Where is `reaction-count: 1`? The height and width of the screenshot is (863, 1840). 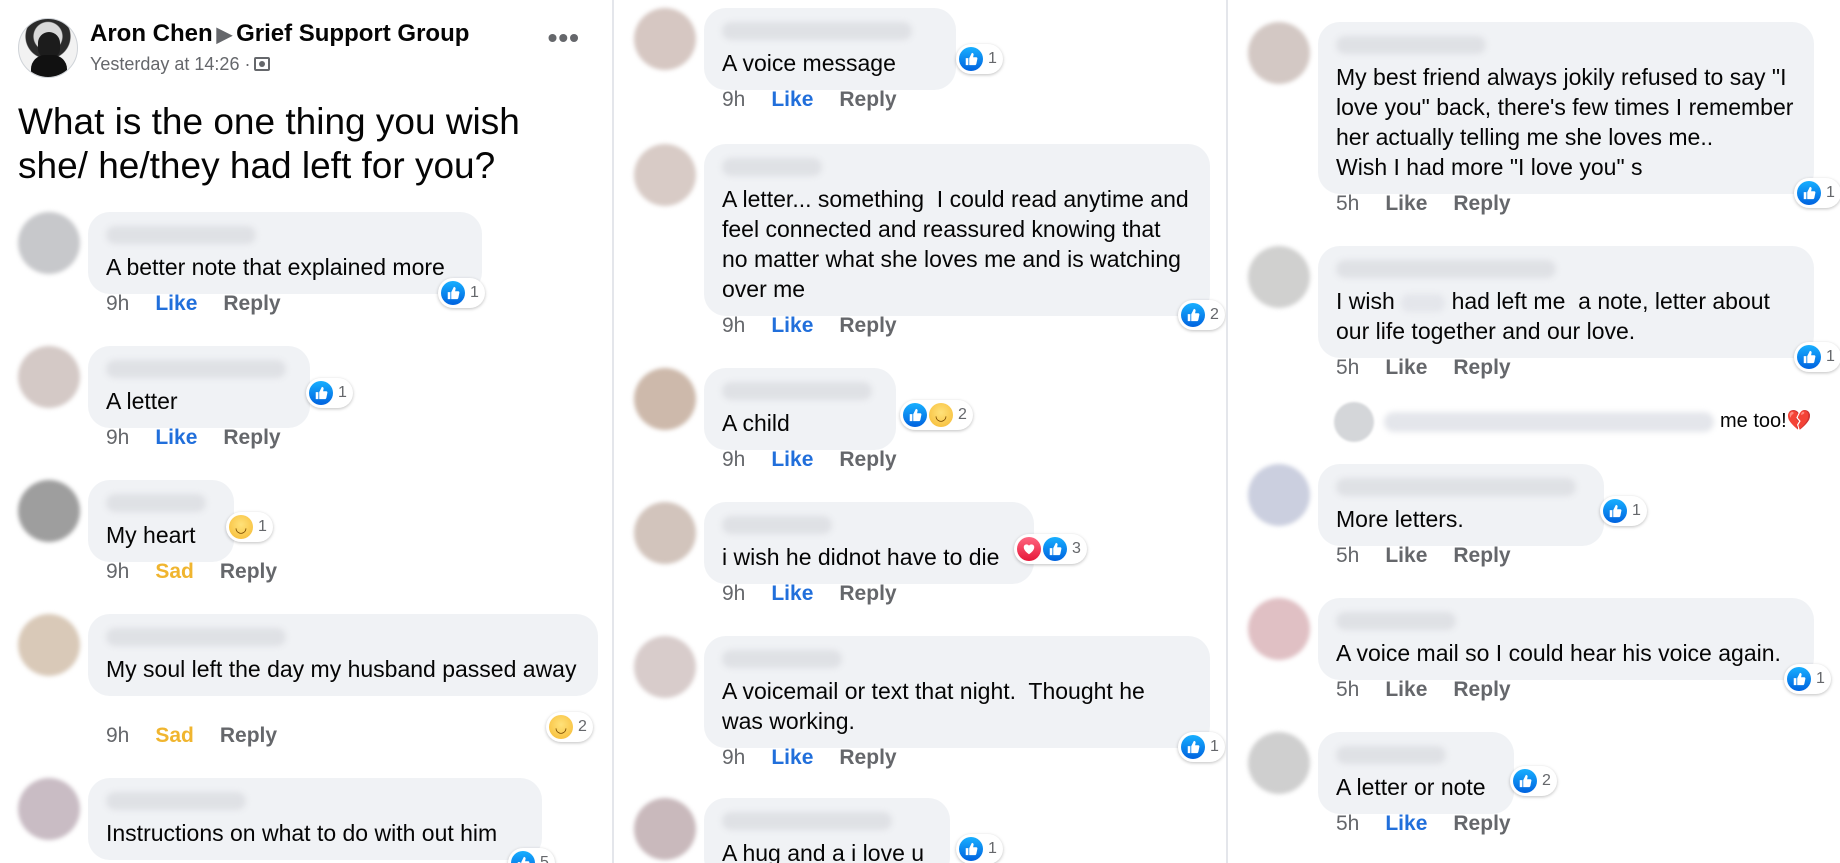
reaction-count: 1 is located at coordinates (992, 58).